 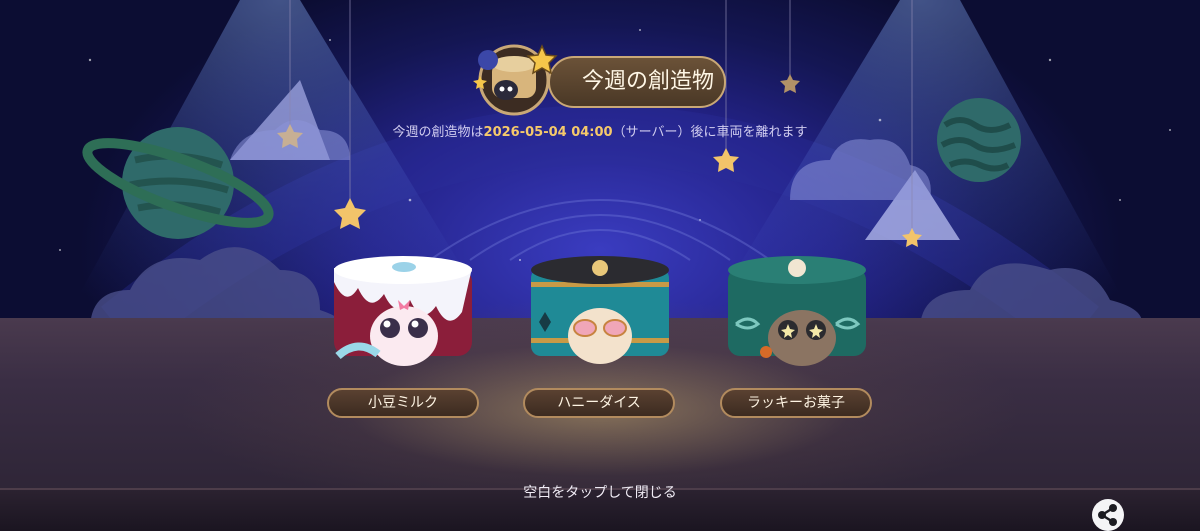 What do you see at coordinates (403, 403) in the screenshot?
I see `creature-label-adzuki-milk: 小豆ミルク` at bounding box center [403, 403].